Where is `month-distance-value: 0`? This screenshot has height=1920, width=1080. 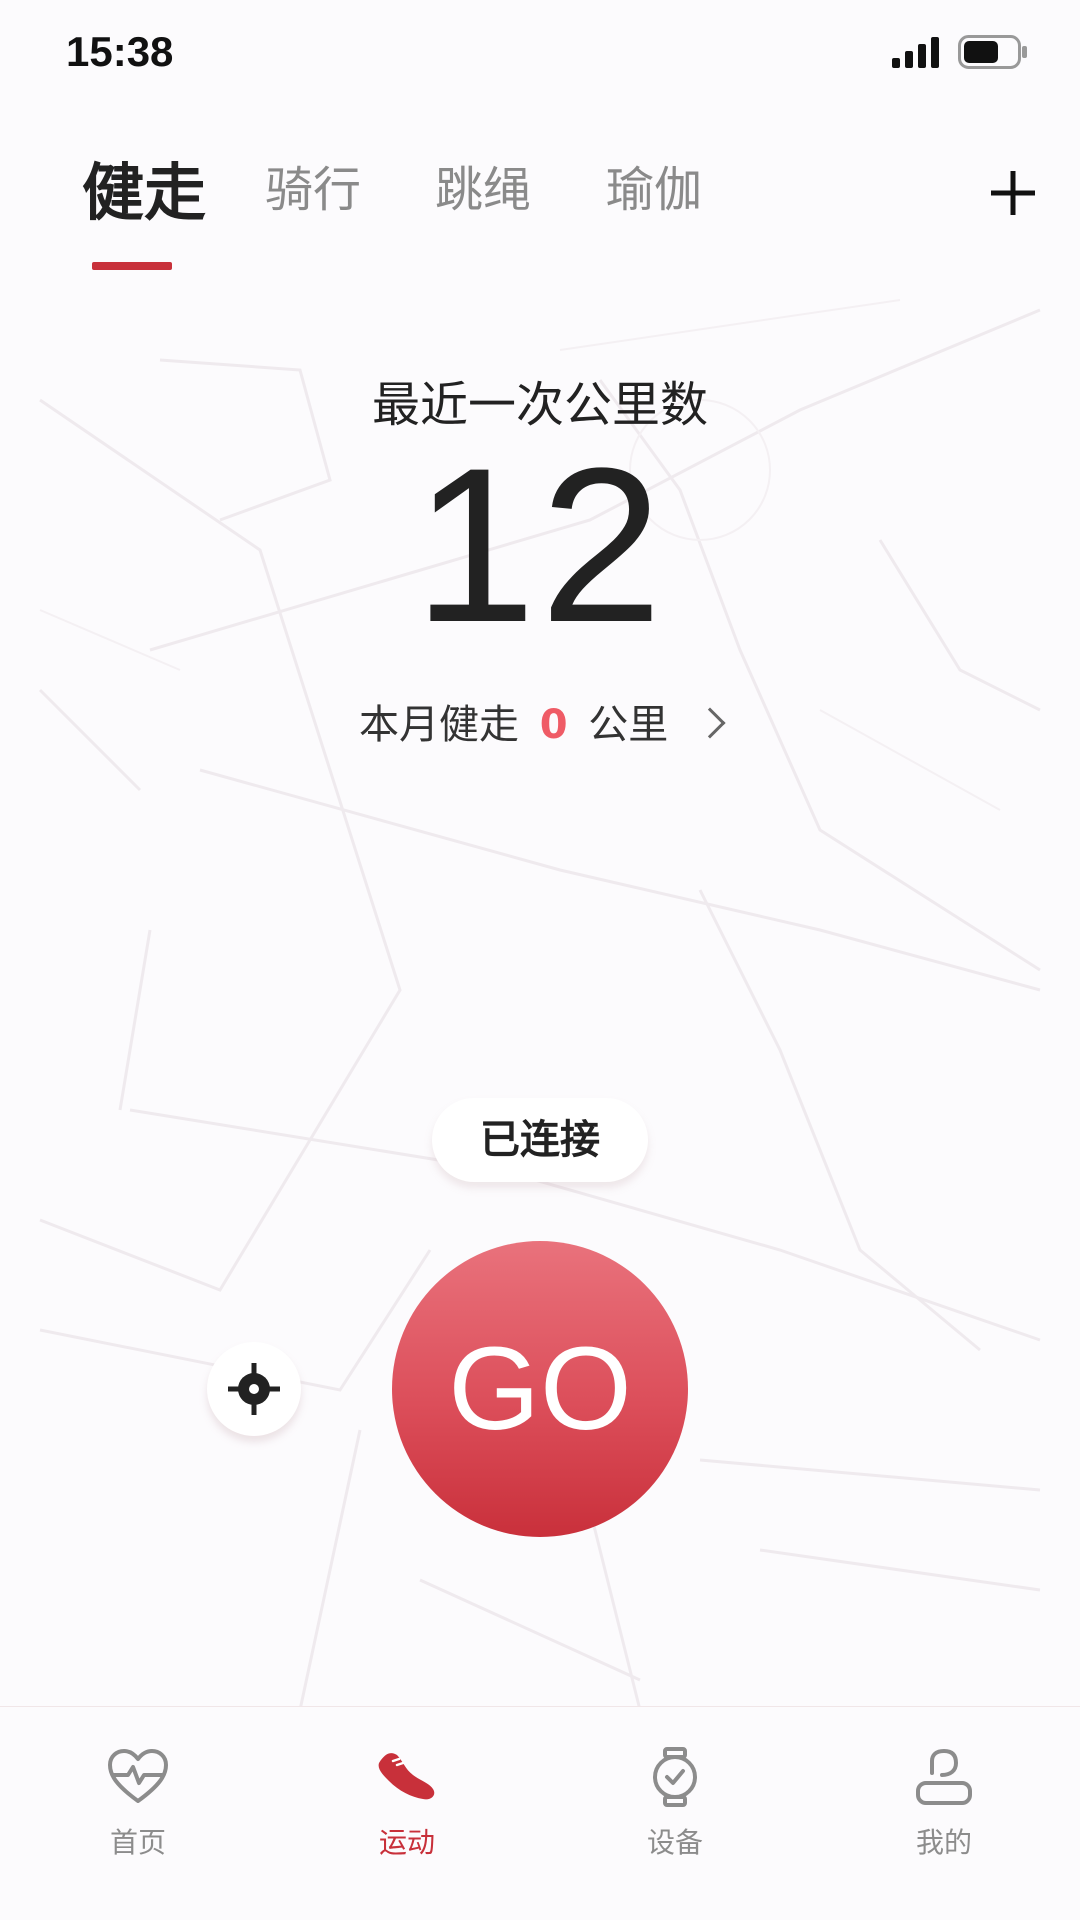
month-distance-value: 0 is located at coordinates (553, 725).